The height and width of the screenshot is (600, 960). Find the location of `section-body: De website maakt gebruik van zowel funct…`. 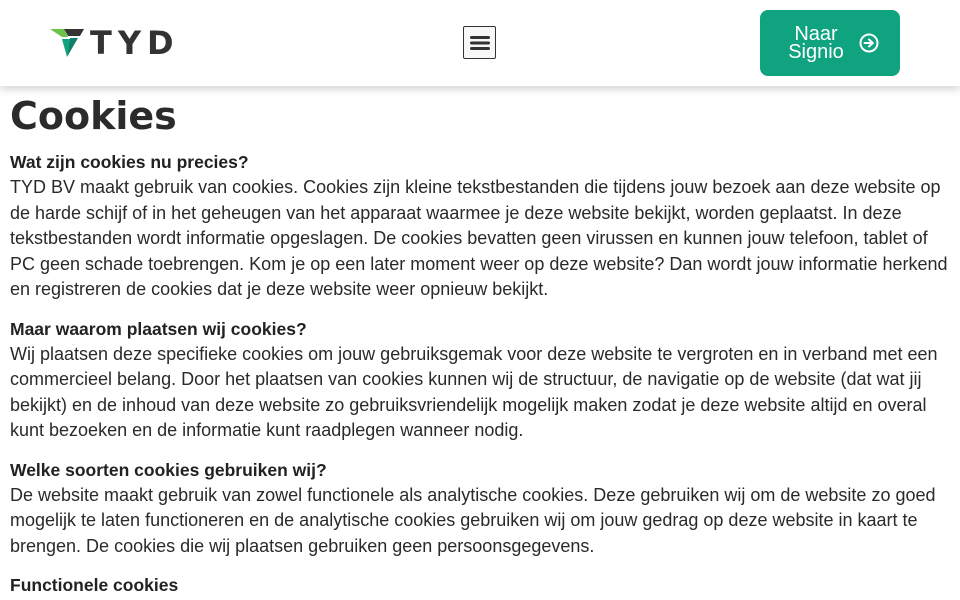

section-body: De website maakt gebruik van zowel funct… is located at coordinates (473, 520).